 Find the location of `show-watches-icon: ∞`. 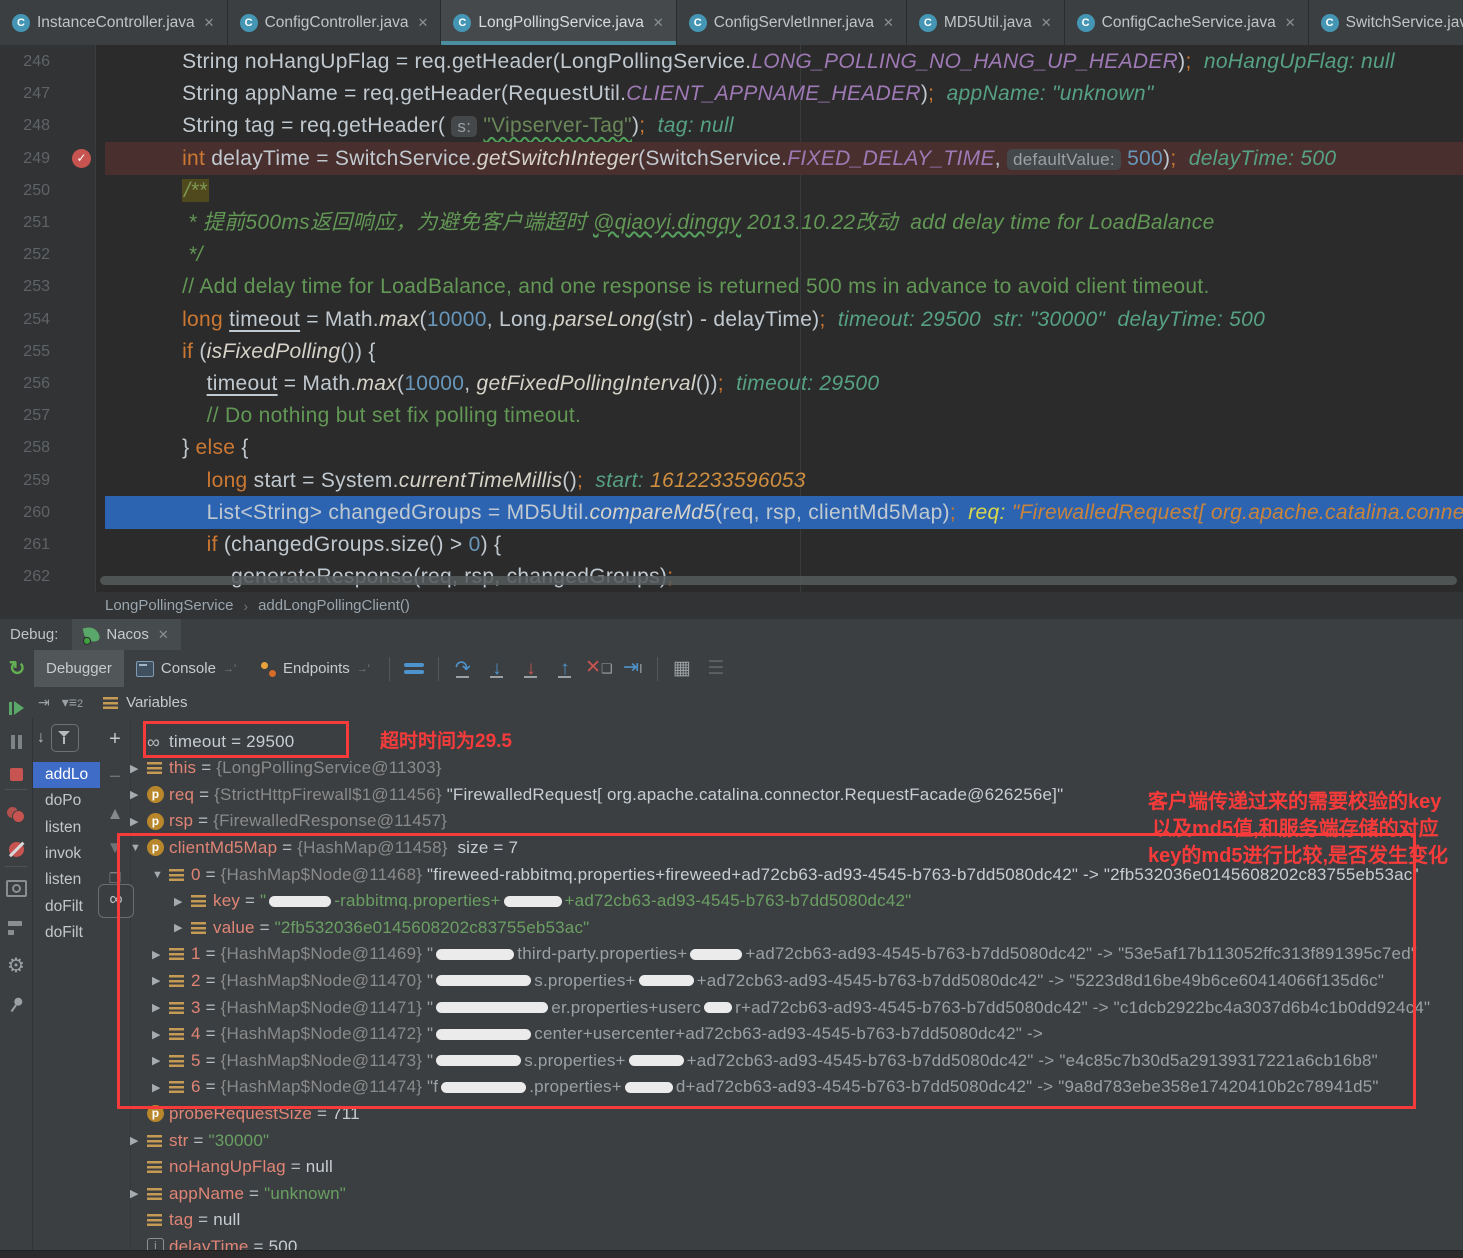

show-watches-icon: ∞ is located at coordinates (116, 901).